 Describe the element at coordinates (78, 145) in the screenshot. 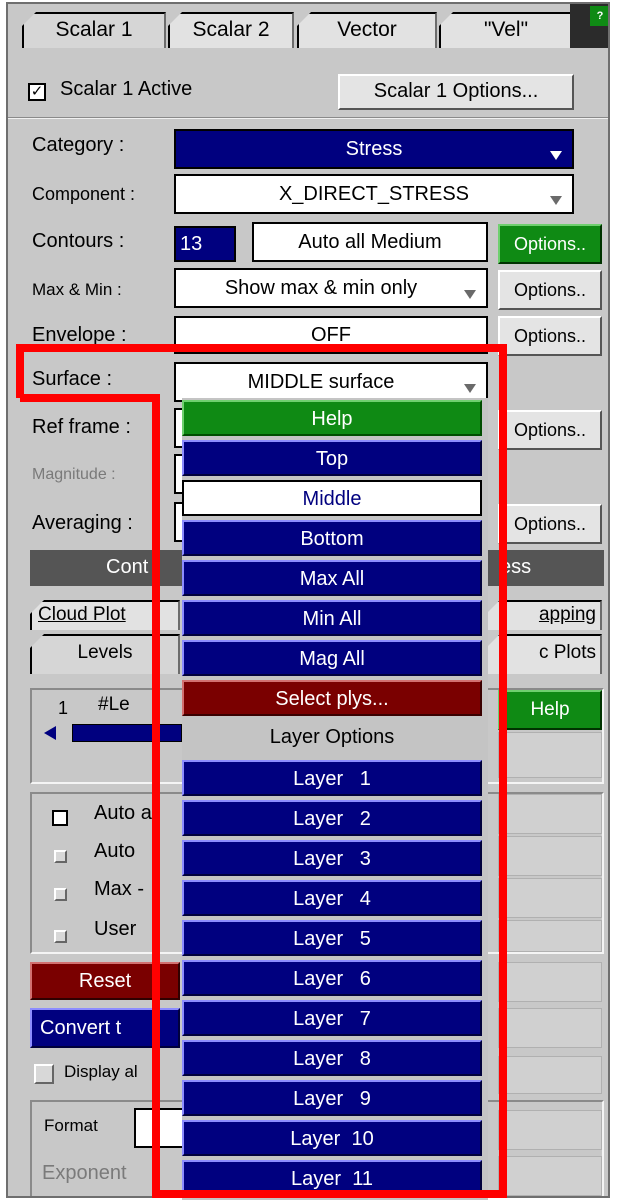

I see `category-label: Category :` at that location.